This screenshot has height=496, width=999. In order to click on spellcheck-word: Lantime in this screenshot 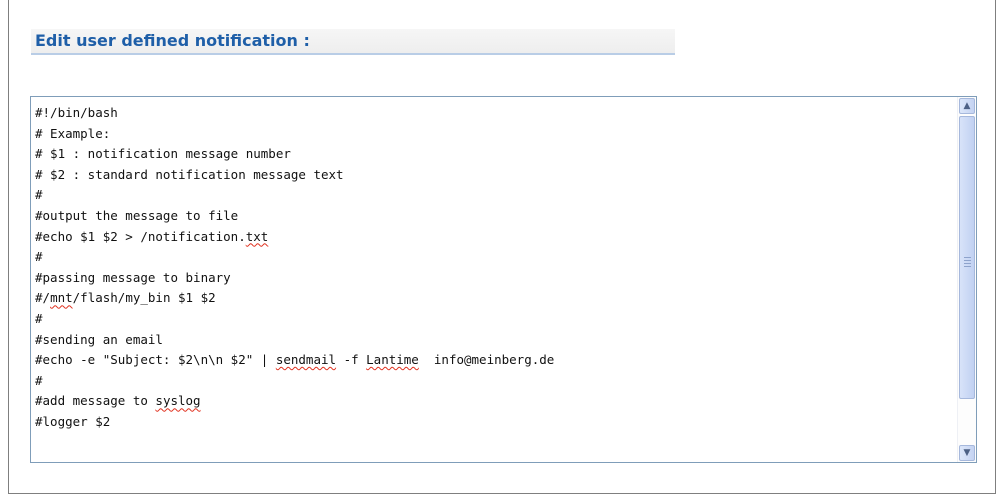, I will do `click(392, 360)`.